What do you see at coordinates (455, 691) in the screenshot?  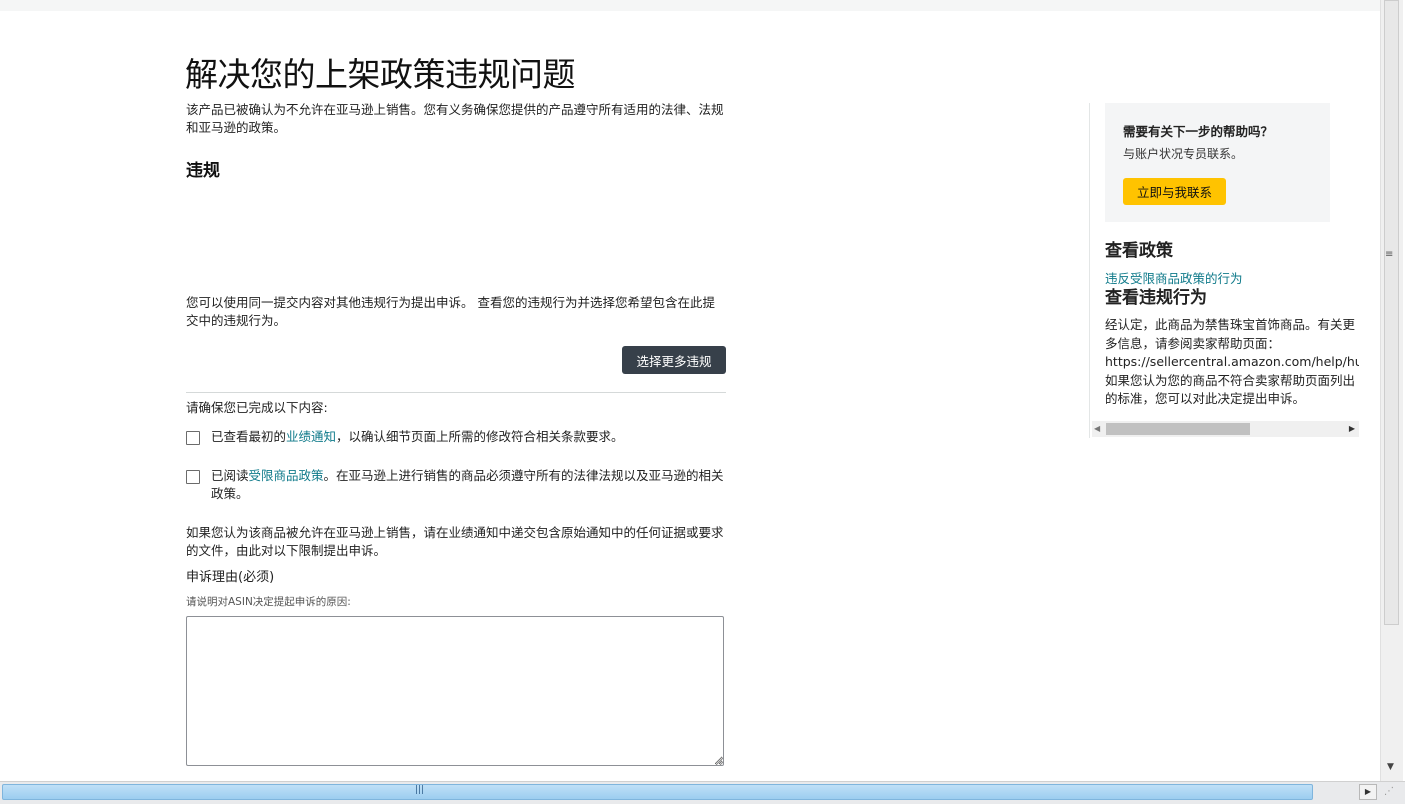 I see `appeal-reason-textarea` at bounding box center [455, 691].